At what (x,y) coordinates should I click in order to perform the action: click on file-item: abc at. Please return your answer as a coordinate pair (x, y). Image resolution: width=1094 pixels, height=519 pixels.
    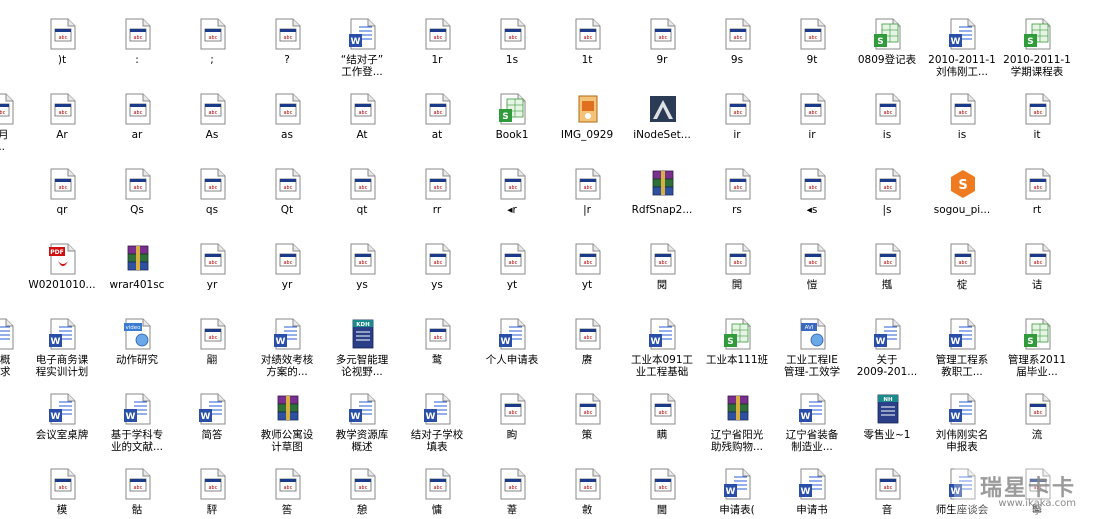
    Looking at the image, I should click on (437, 129).